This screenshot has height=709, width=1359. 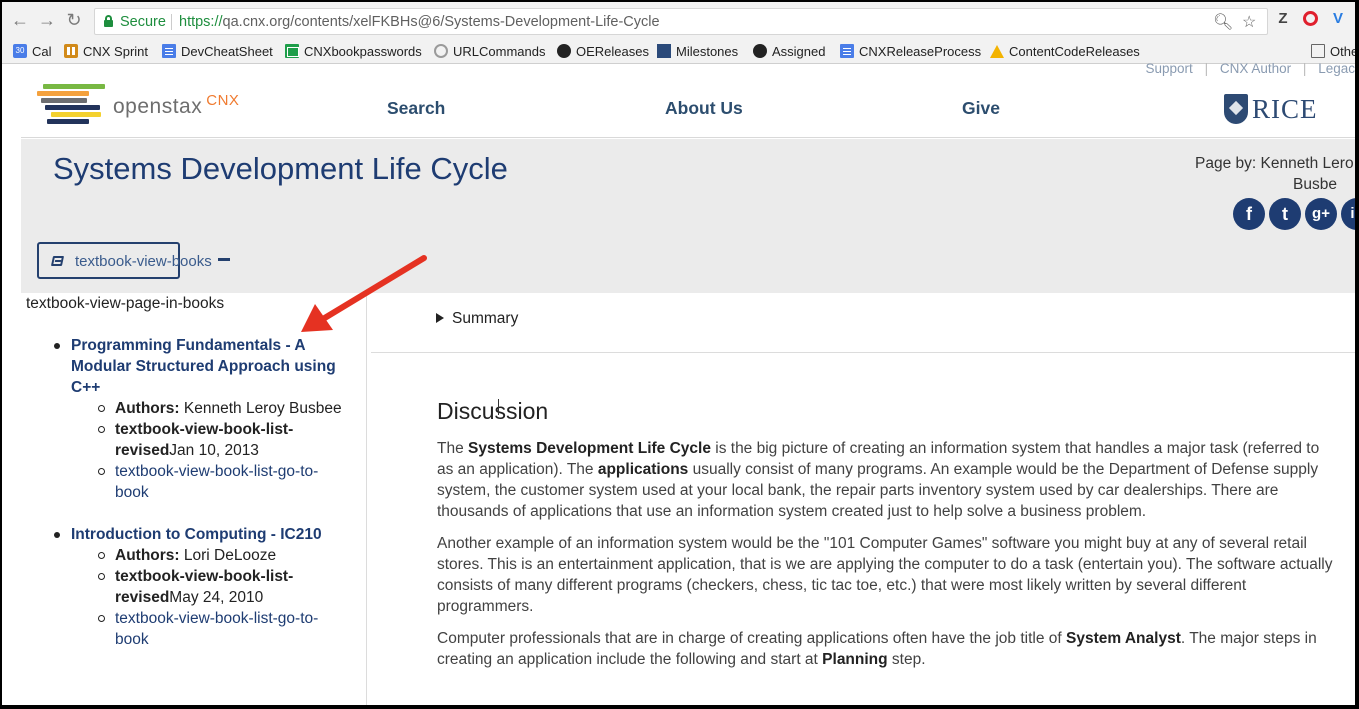 What do you see at coordinates (204, 429) in the screenshot?
I see `revised-label: textbook-view-book-list-` at bounding box center [204, 429].